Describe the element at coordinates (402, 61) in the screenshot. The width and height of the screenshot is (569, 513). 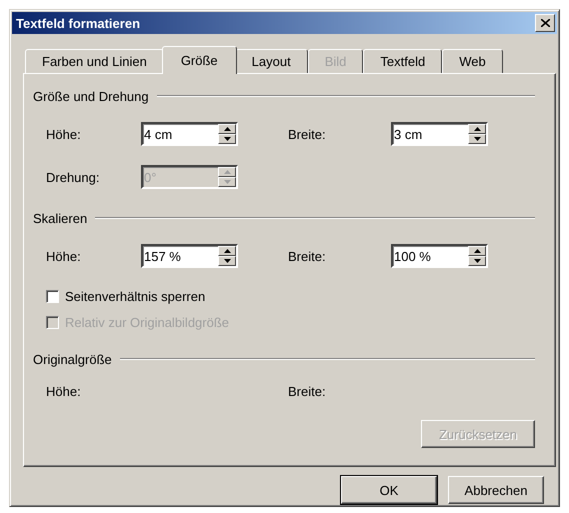
I see `tab: Textfeld` at that location.